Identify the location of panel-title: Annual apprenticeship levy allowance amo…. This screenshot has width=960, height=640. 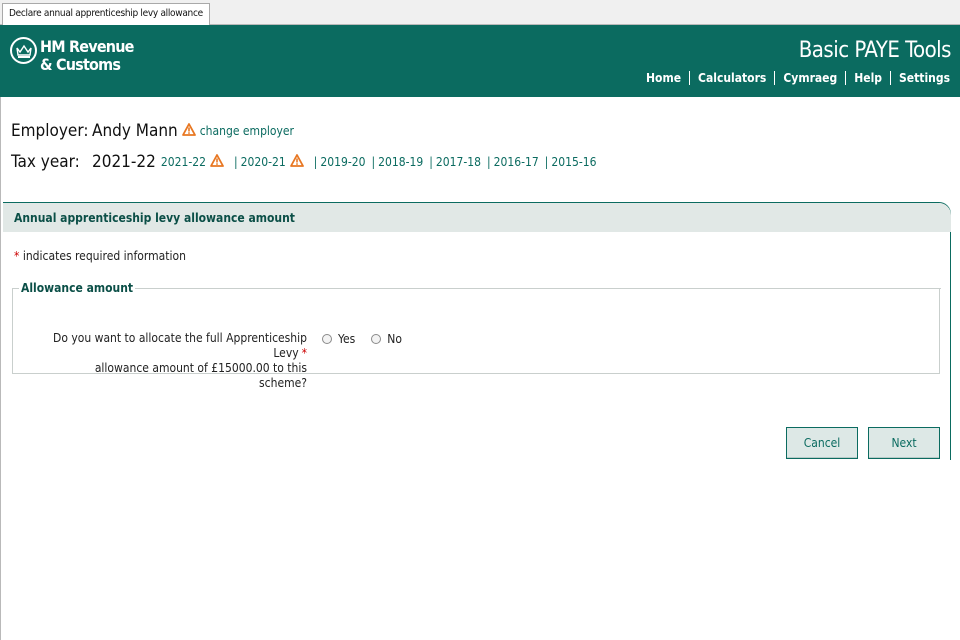
(154, 218).